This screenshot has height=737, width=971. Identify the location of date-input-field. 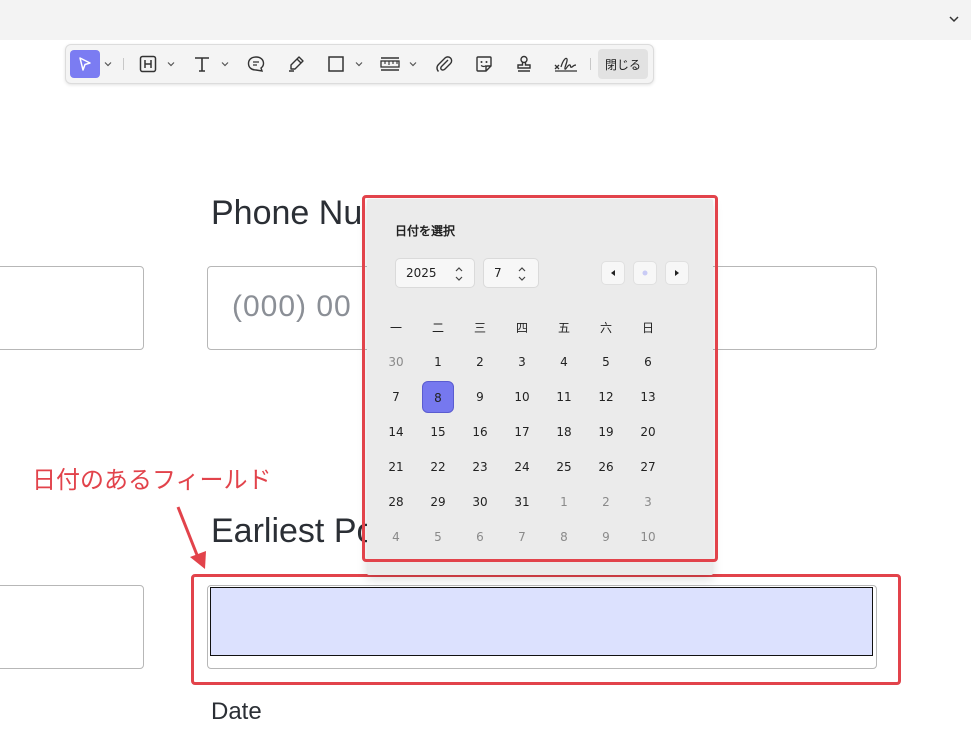
(541, 621).